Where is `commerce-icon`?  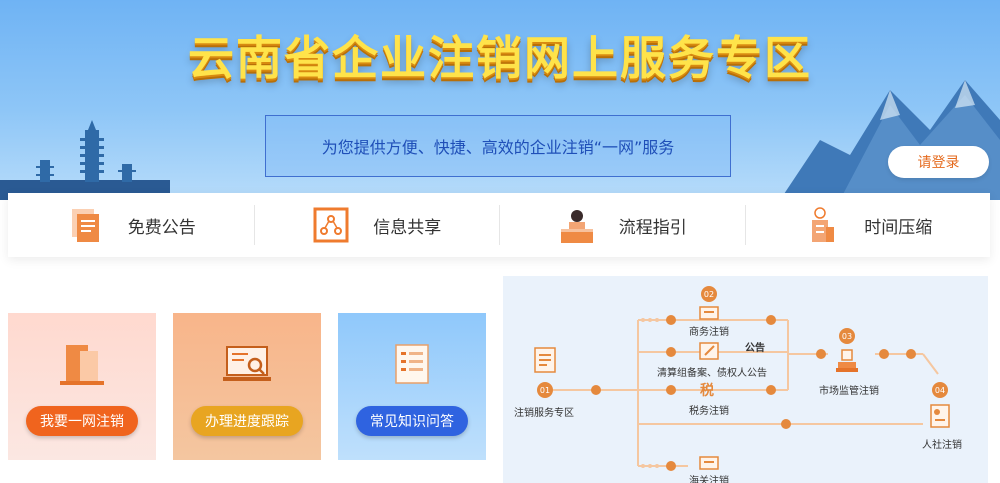 commerce-icon is located at coordinates (709, 313).